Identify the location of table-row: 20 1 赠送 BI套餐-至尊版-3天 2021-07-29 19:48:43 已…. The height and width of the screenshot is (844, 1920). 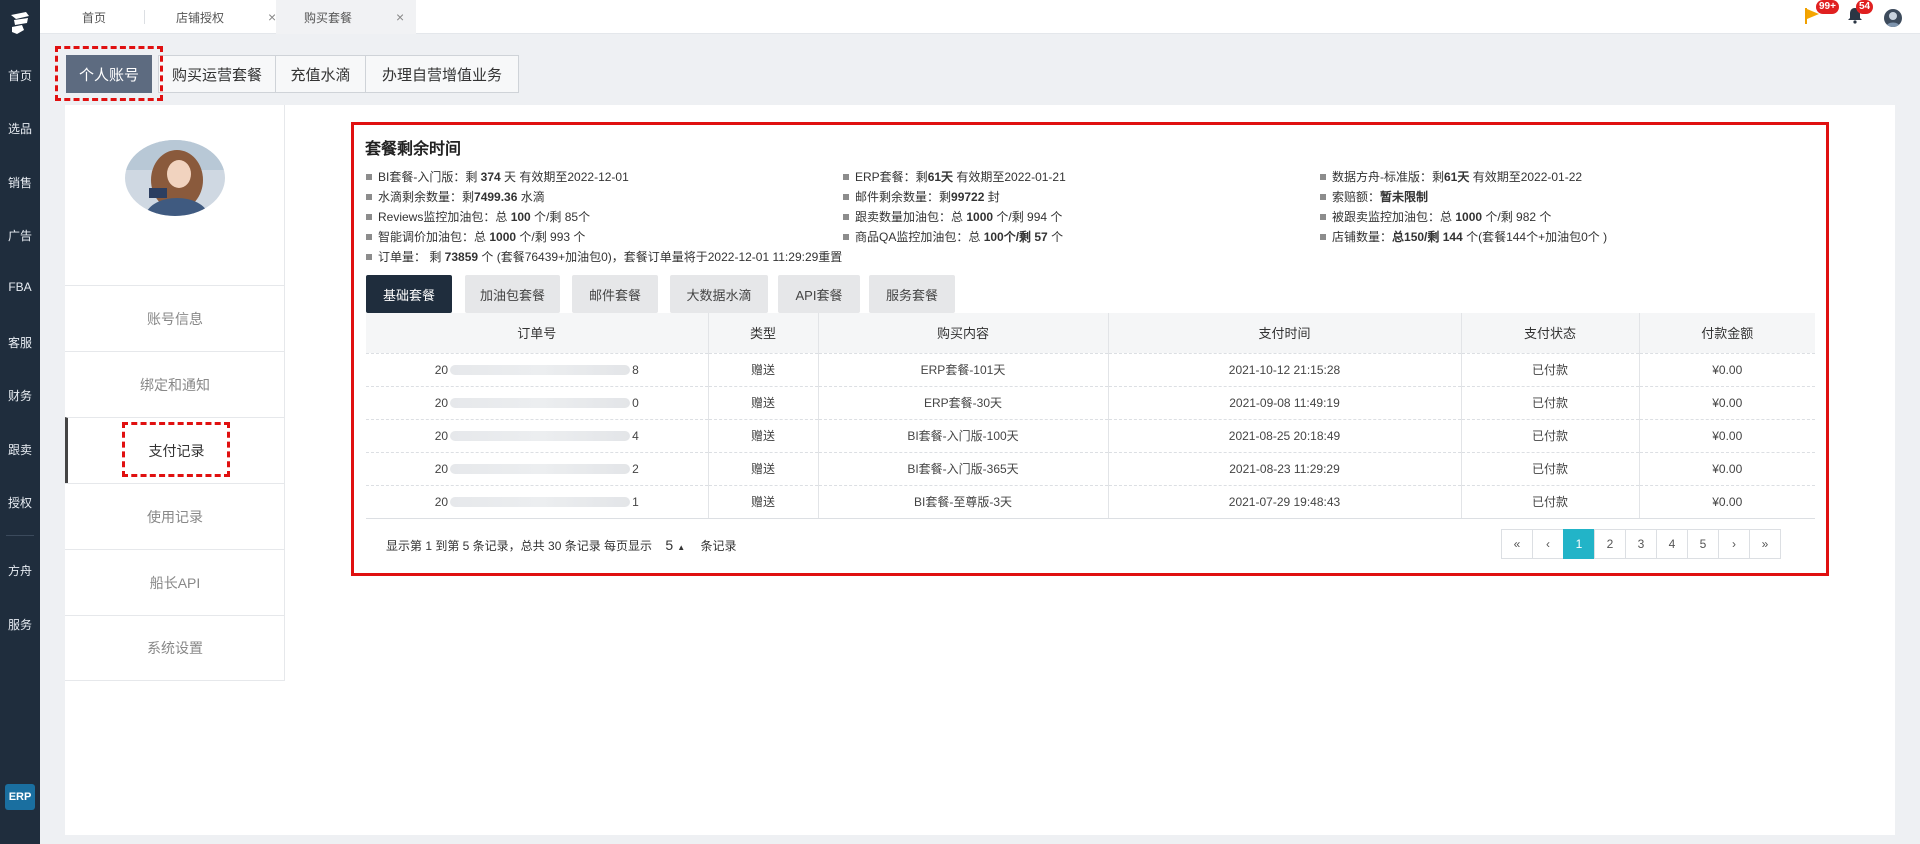
(1090, 501).